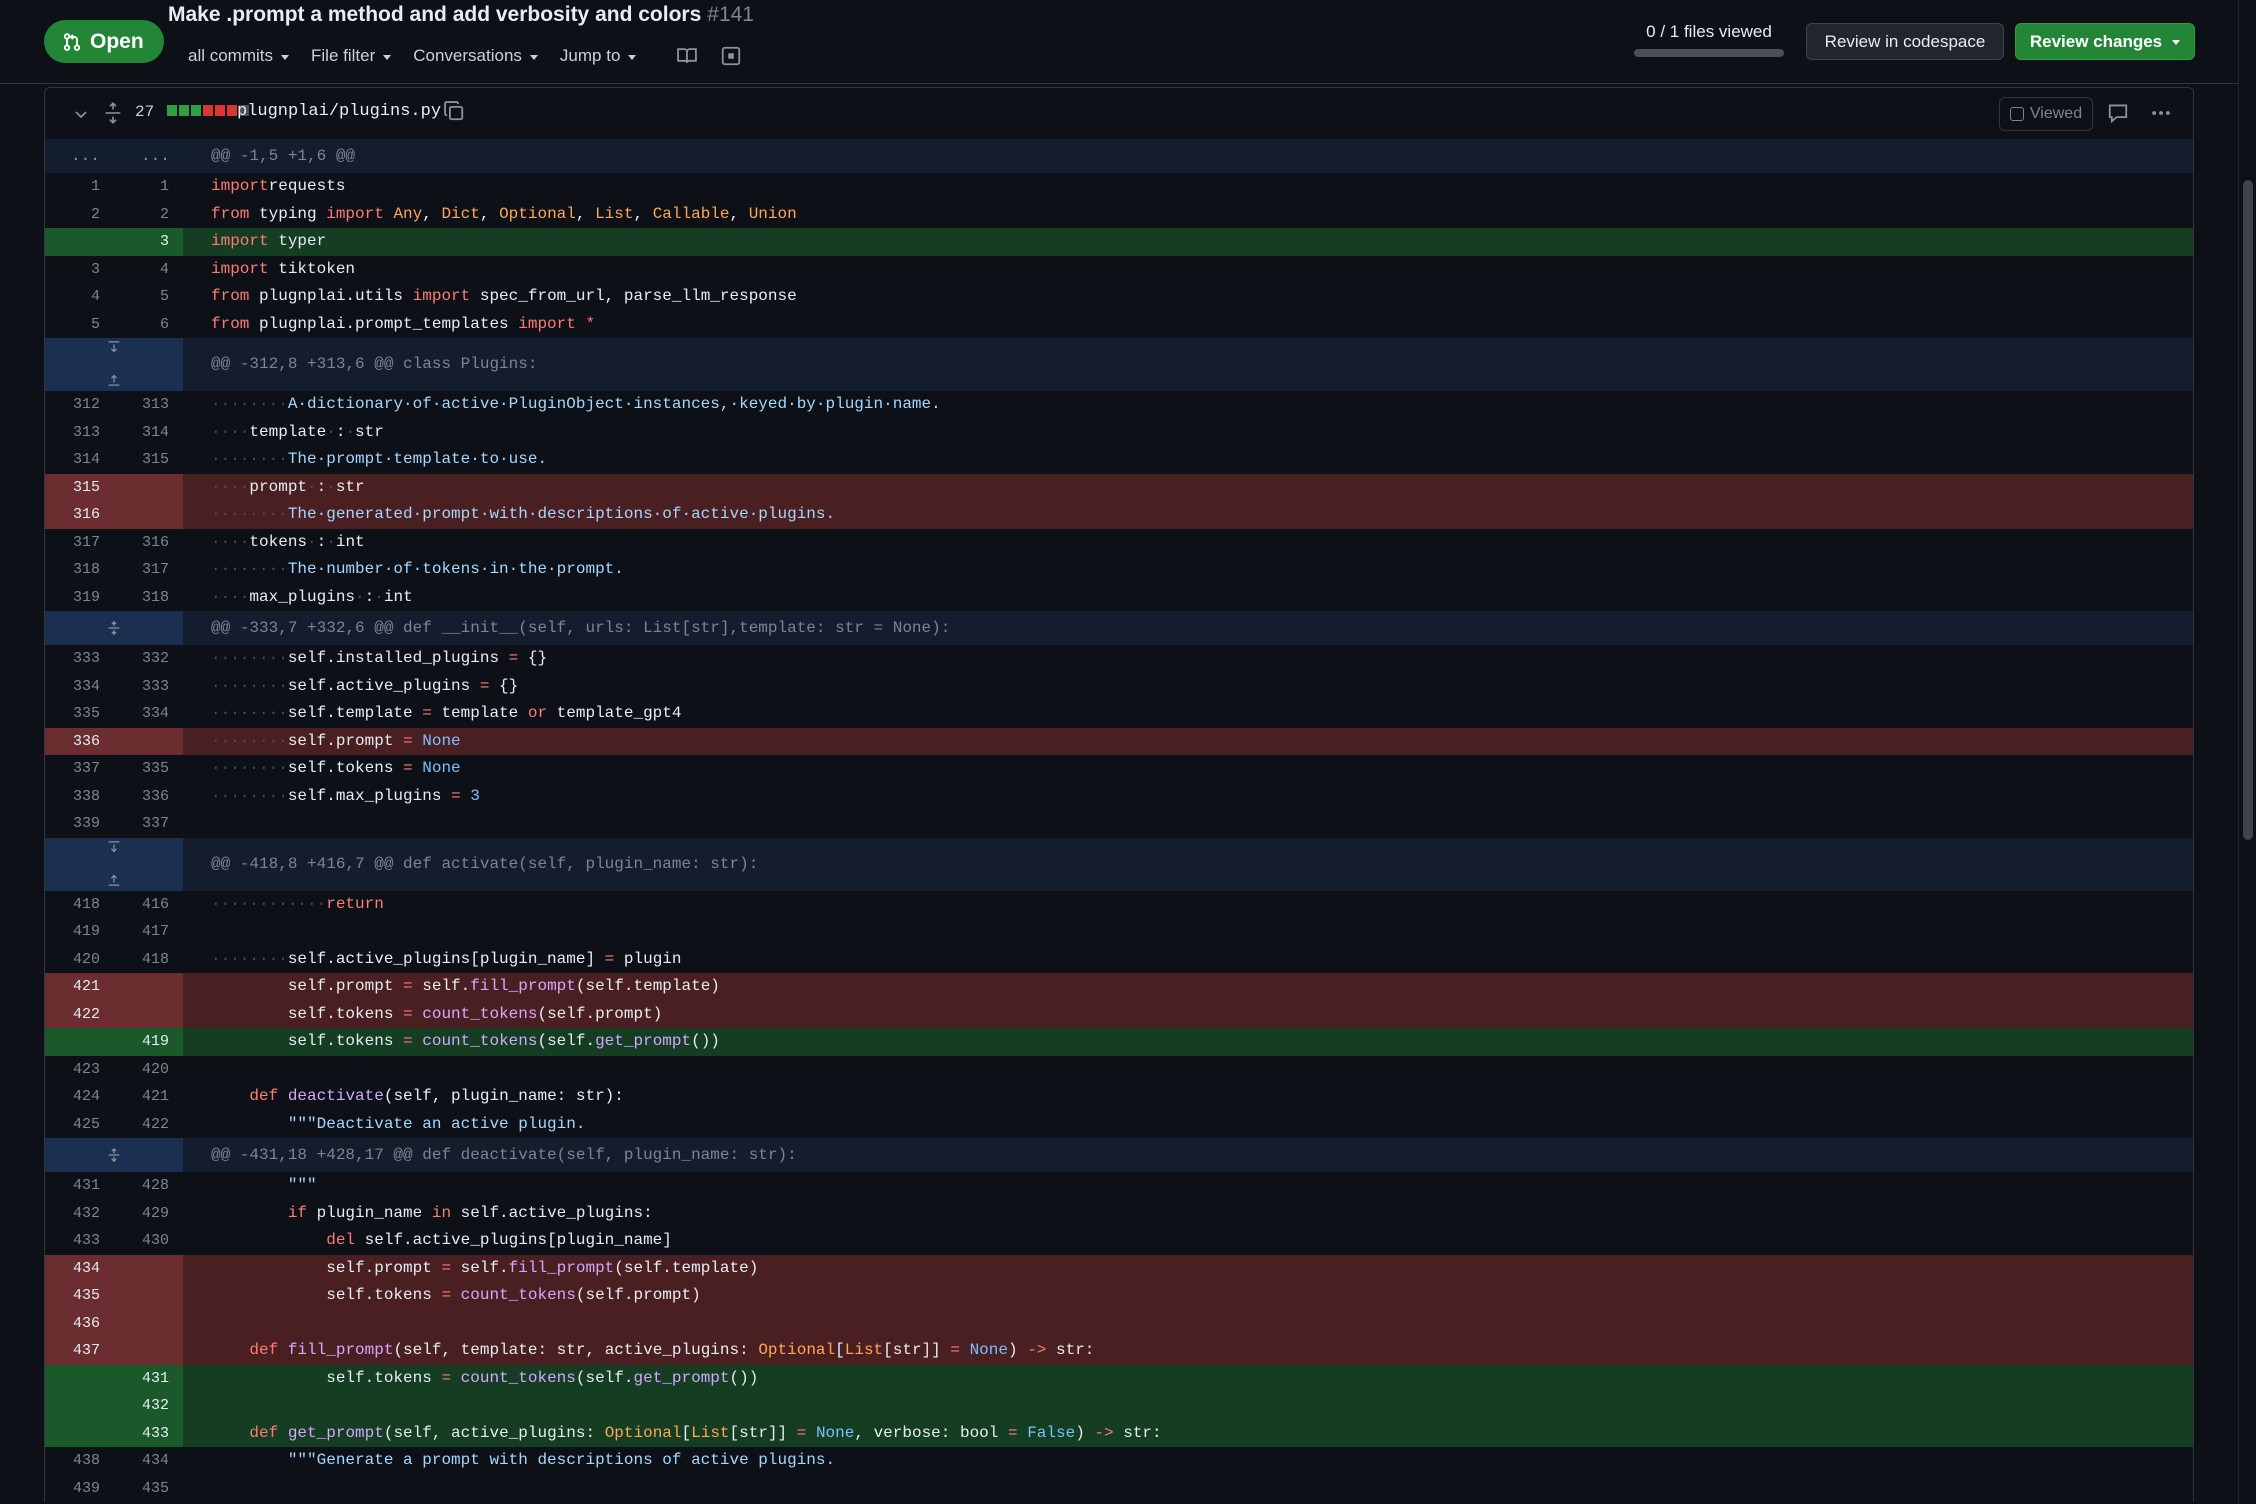 The height and width of the screenshot is (1504, 2256). Describe the element at coordinates (148, 1124) in the screenshot. I see `new-line-number: 422` at that location.